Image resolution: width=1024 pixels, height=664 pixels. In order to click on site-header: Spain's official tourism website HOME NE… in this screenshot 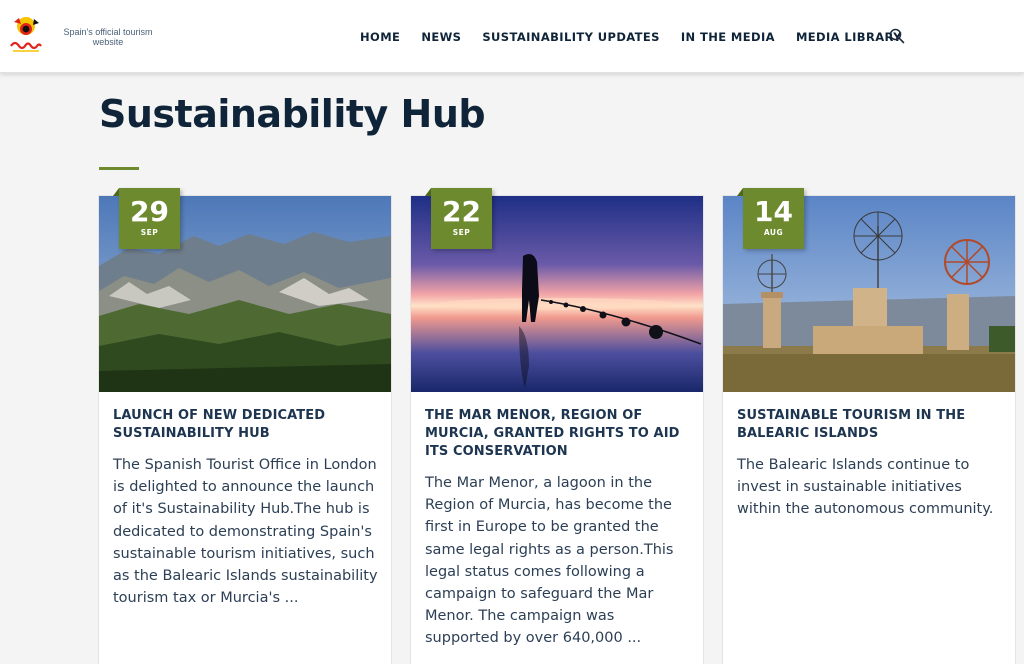, I will do `click(512, 36)`.